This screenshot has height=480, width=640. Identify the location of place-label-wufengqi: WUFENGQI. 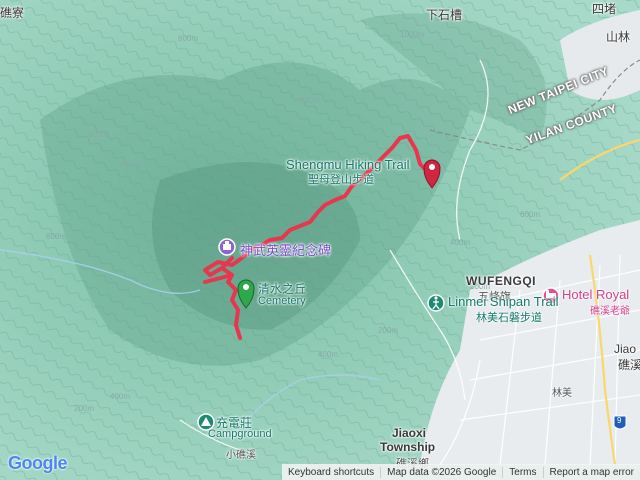
(501, 281).